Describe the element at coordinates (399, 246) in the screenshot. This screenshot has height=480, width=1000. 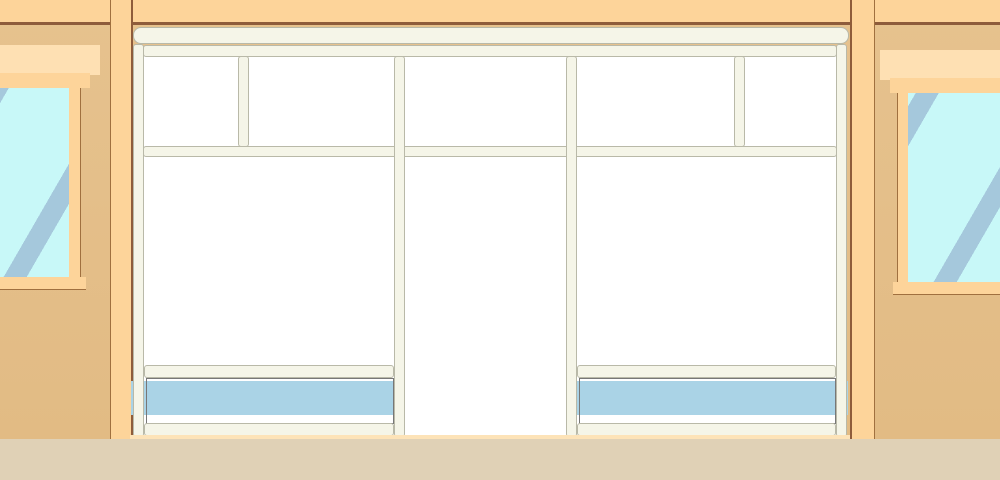
I see `door-left-post` at that location.